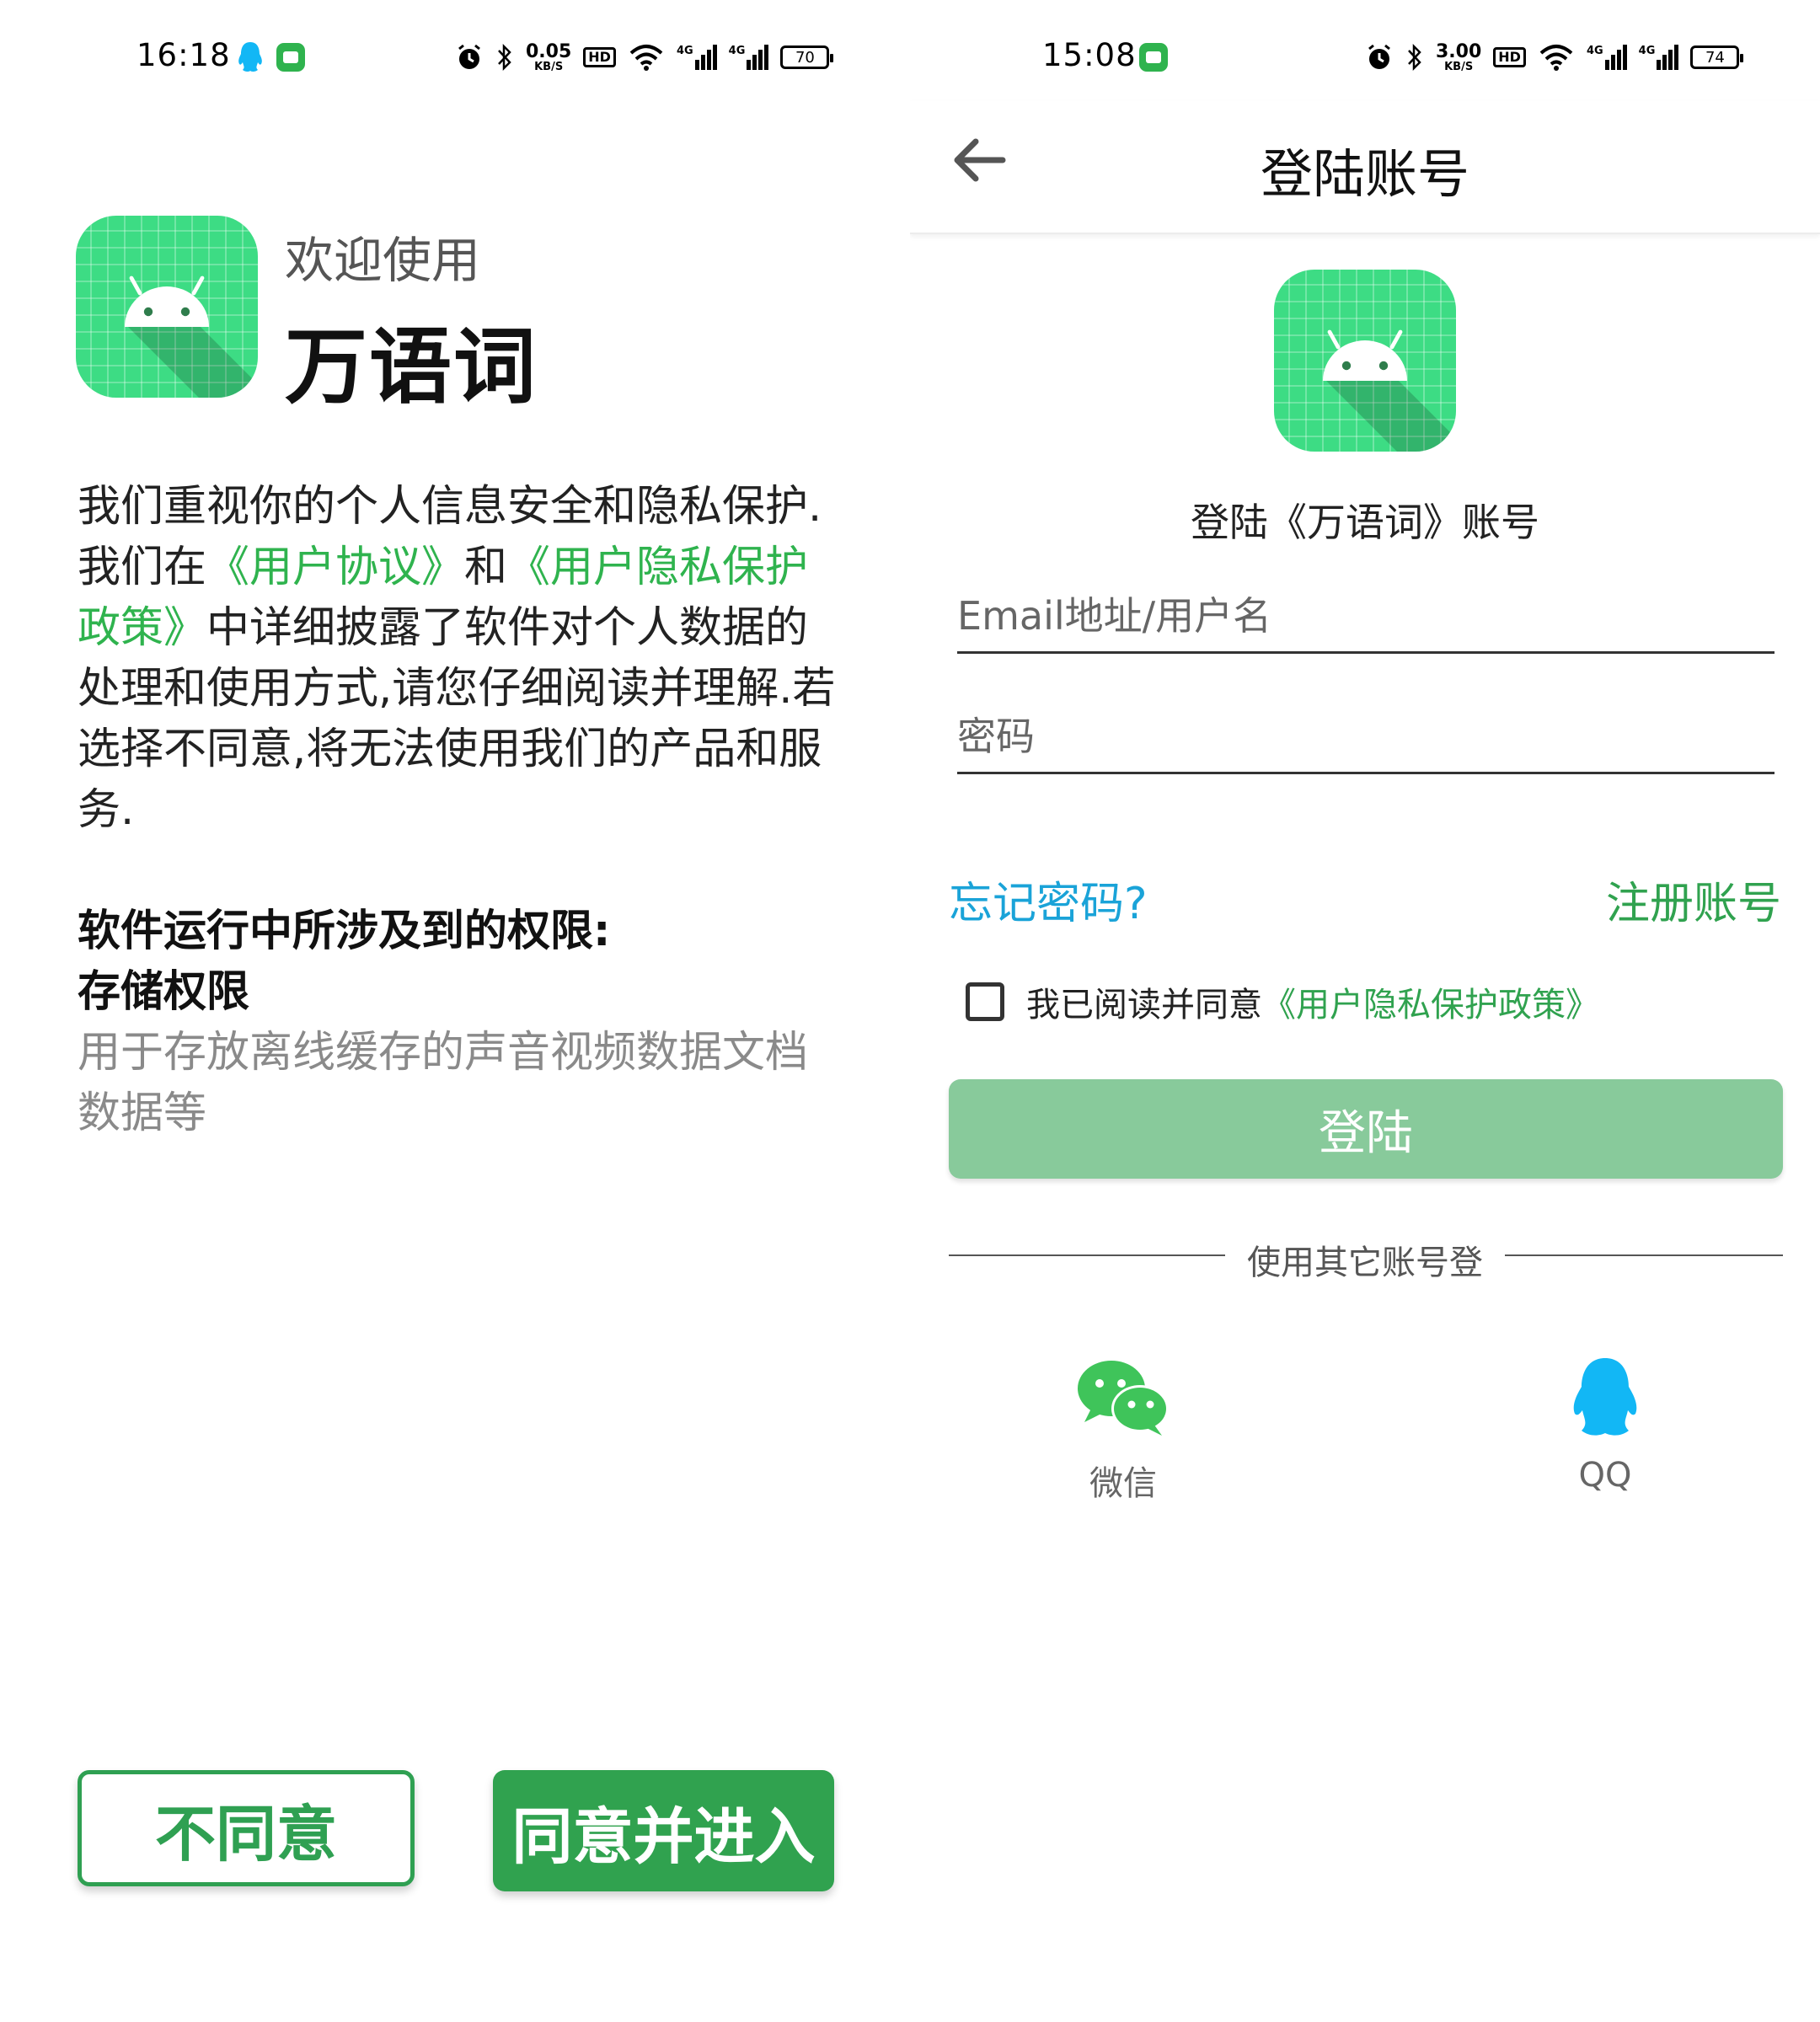 The width and height of the screenshot is (1820, 2022). Describe the element at coordinates (1089, 55) in the screenshot. I see `status-time: 15:08` at that location.